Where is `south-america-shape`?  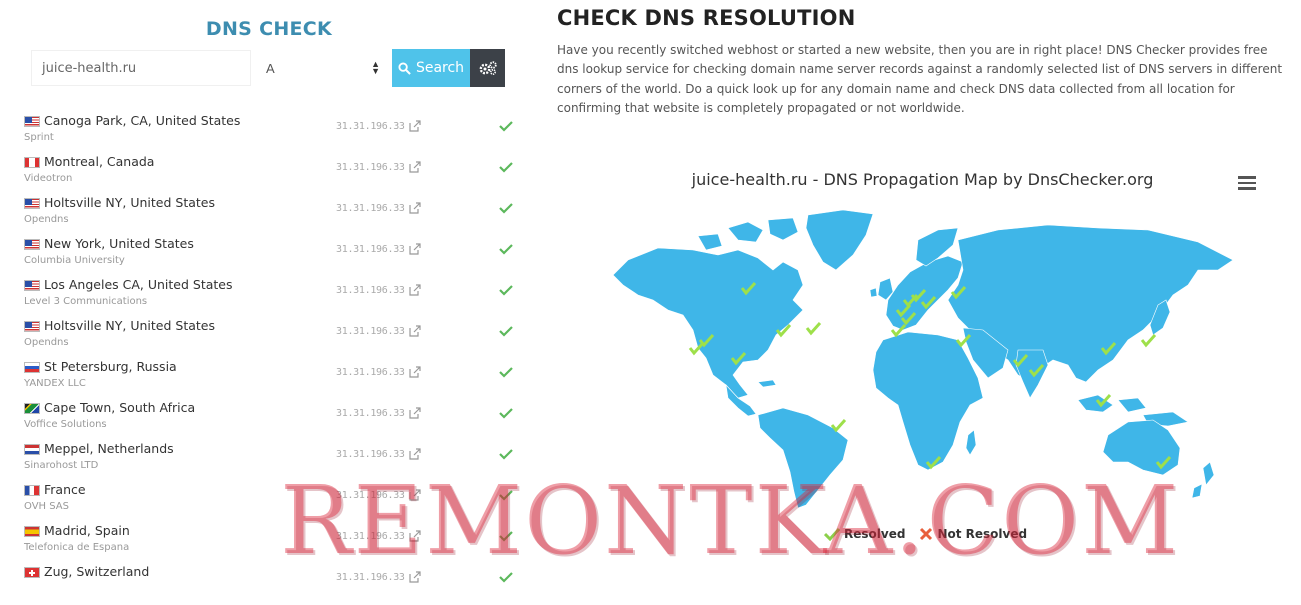 south-america-shape is located at coordinates (803, 458).